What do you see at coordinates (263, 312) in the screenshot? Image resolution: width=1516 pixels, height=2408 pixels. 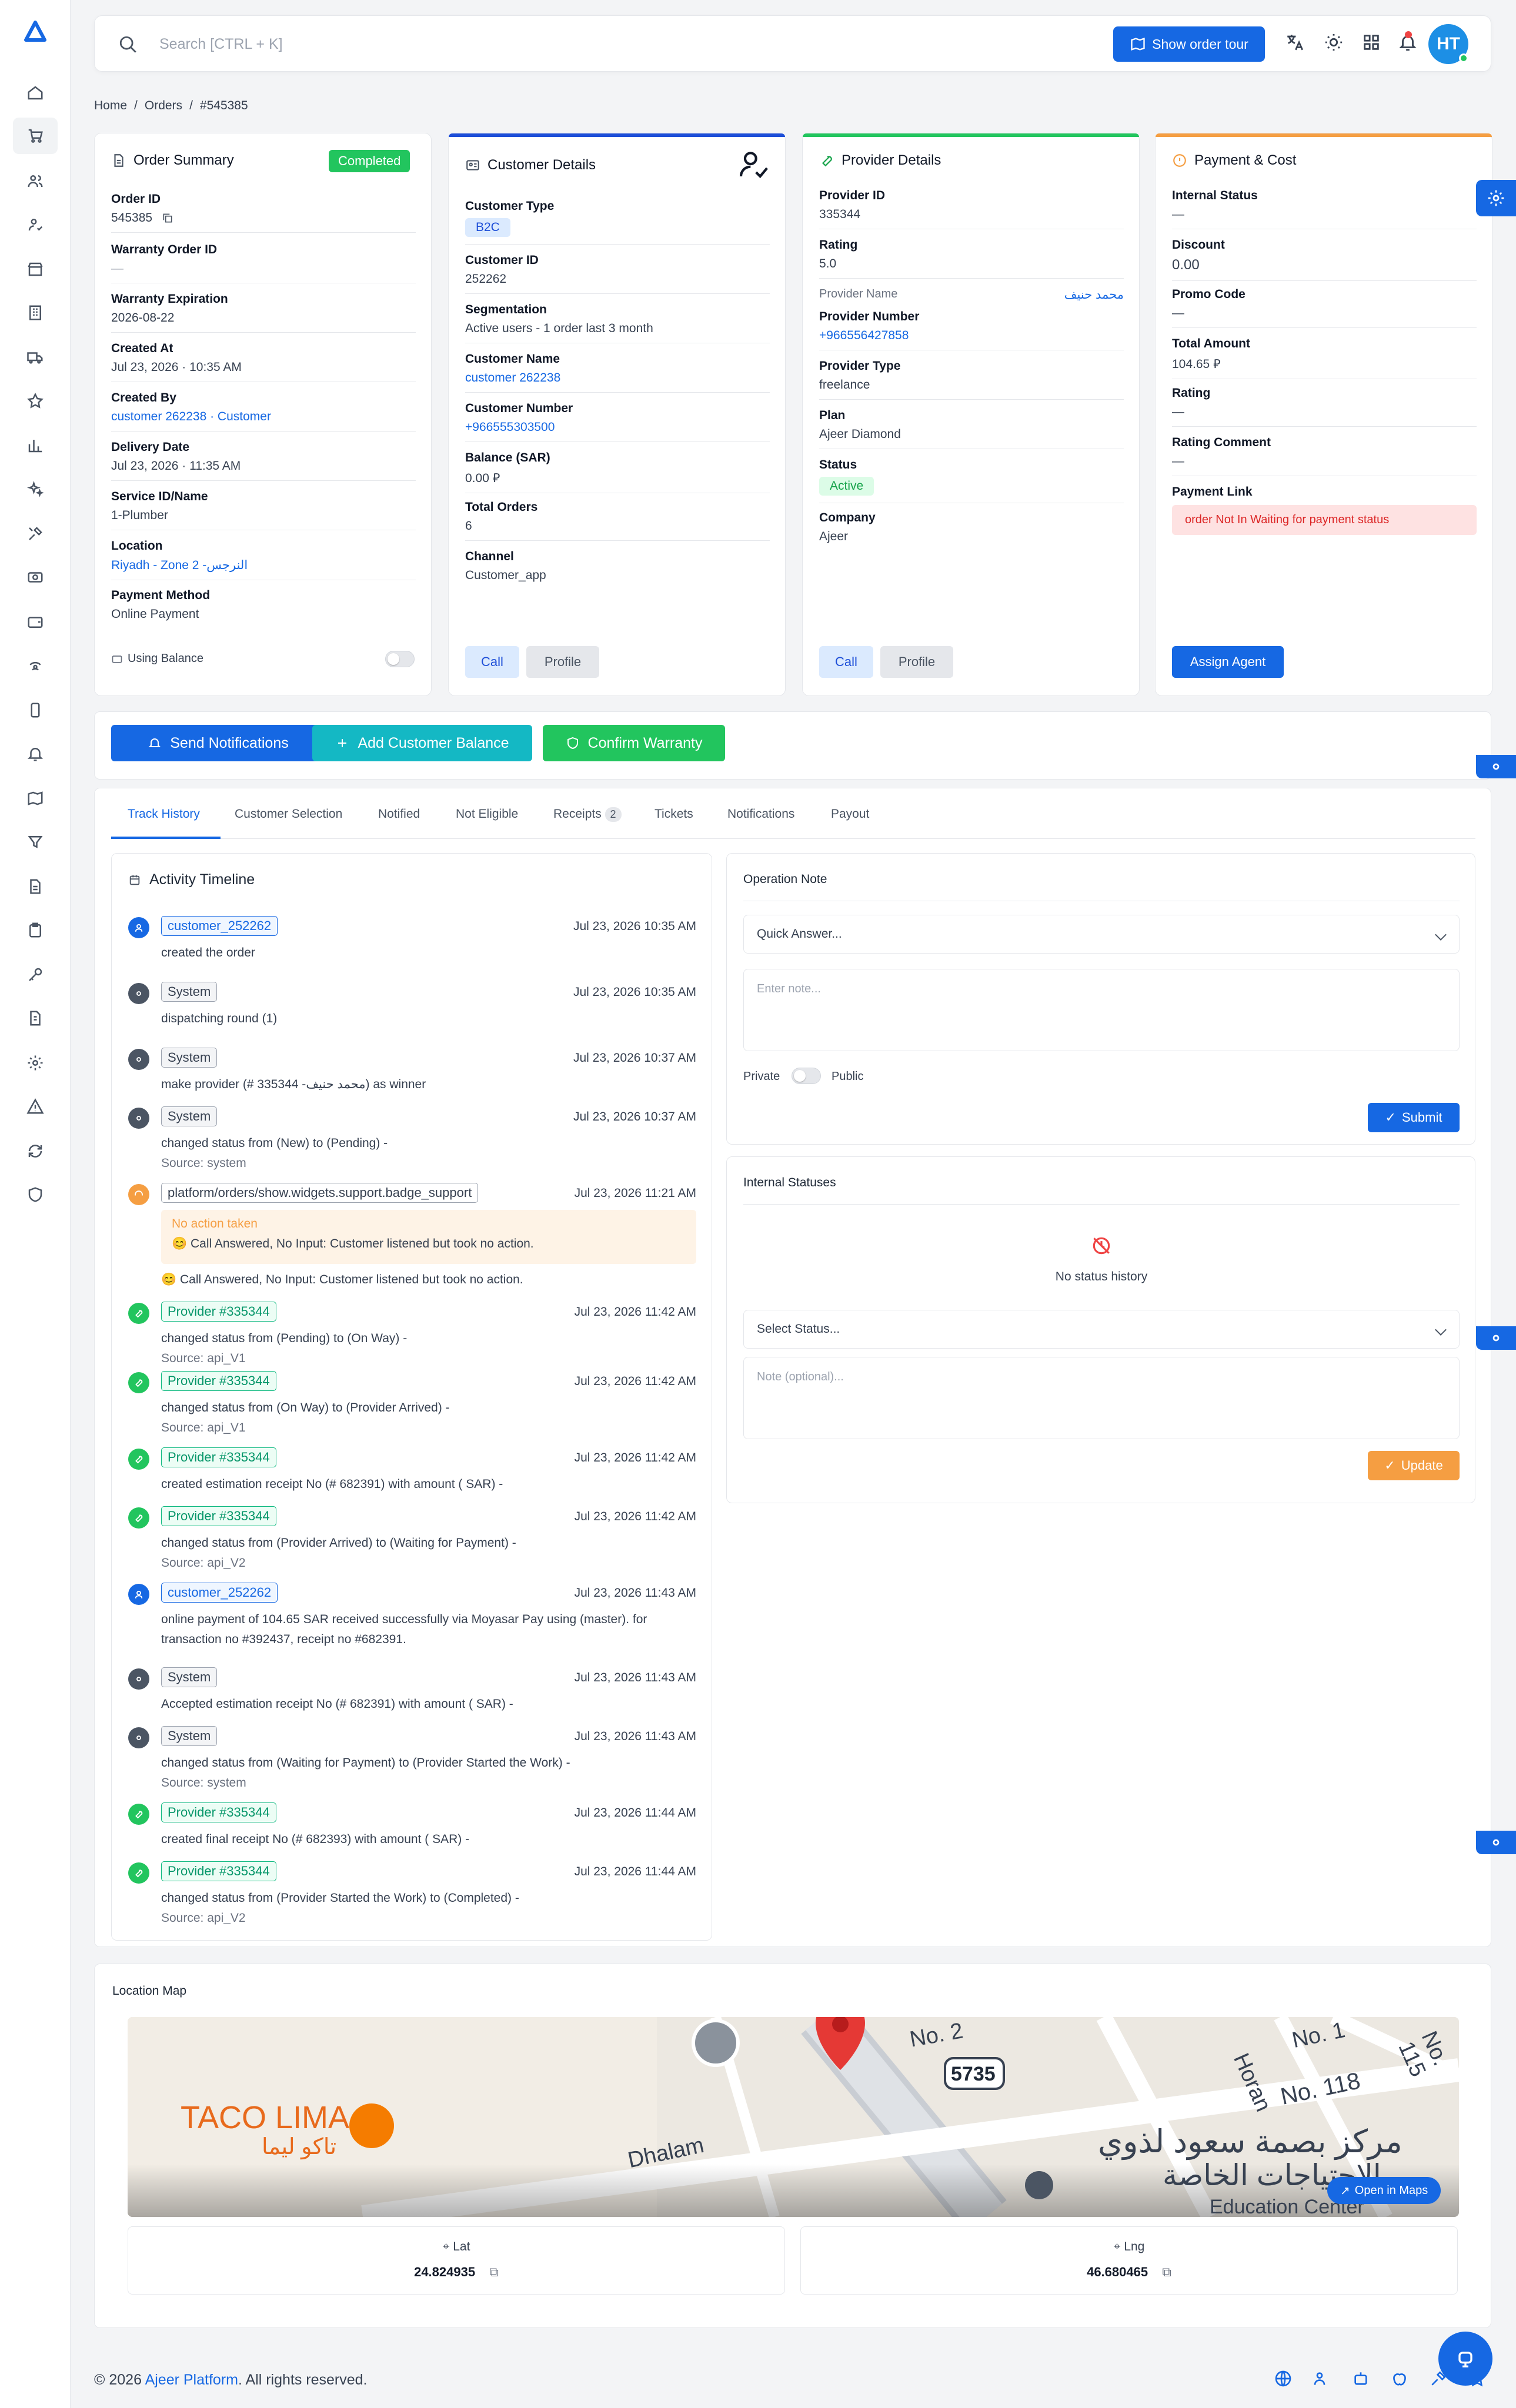 I see `field-warranty-expiration: Warranty Expiration 2026-08-22` at bounding box center [263, 312].